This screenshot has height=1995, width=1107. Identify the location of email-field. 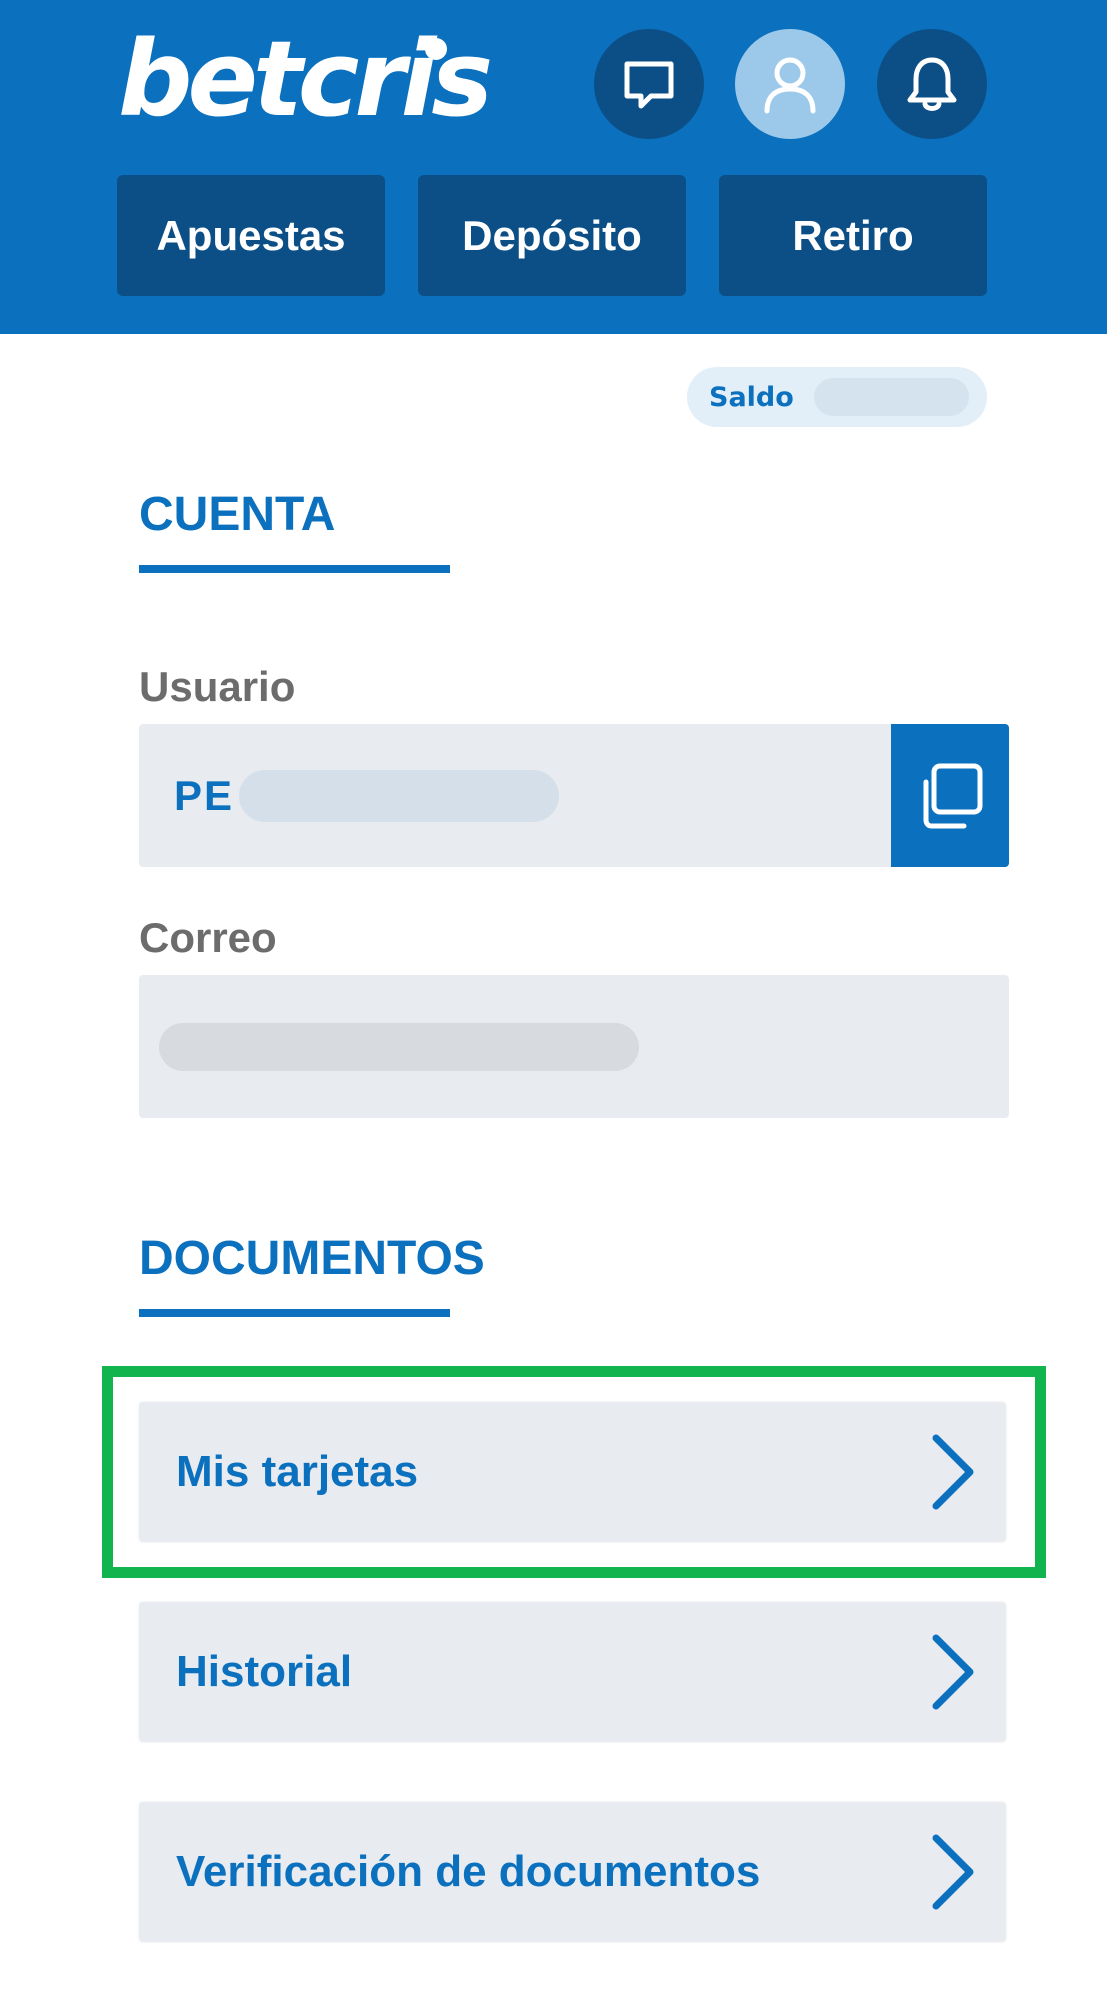
(574, 1046).